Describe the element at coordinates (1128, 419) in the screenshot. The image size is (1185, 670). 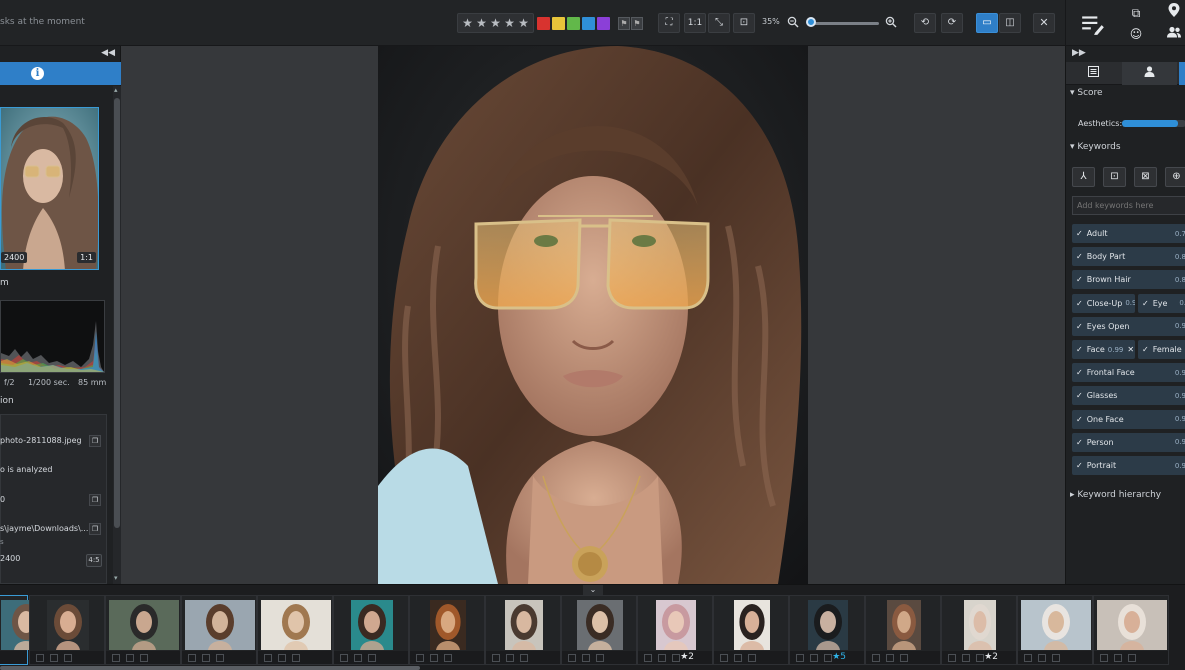
I see `keyword-chip: ✓ One Face 0.9` at that location.